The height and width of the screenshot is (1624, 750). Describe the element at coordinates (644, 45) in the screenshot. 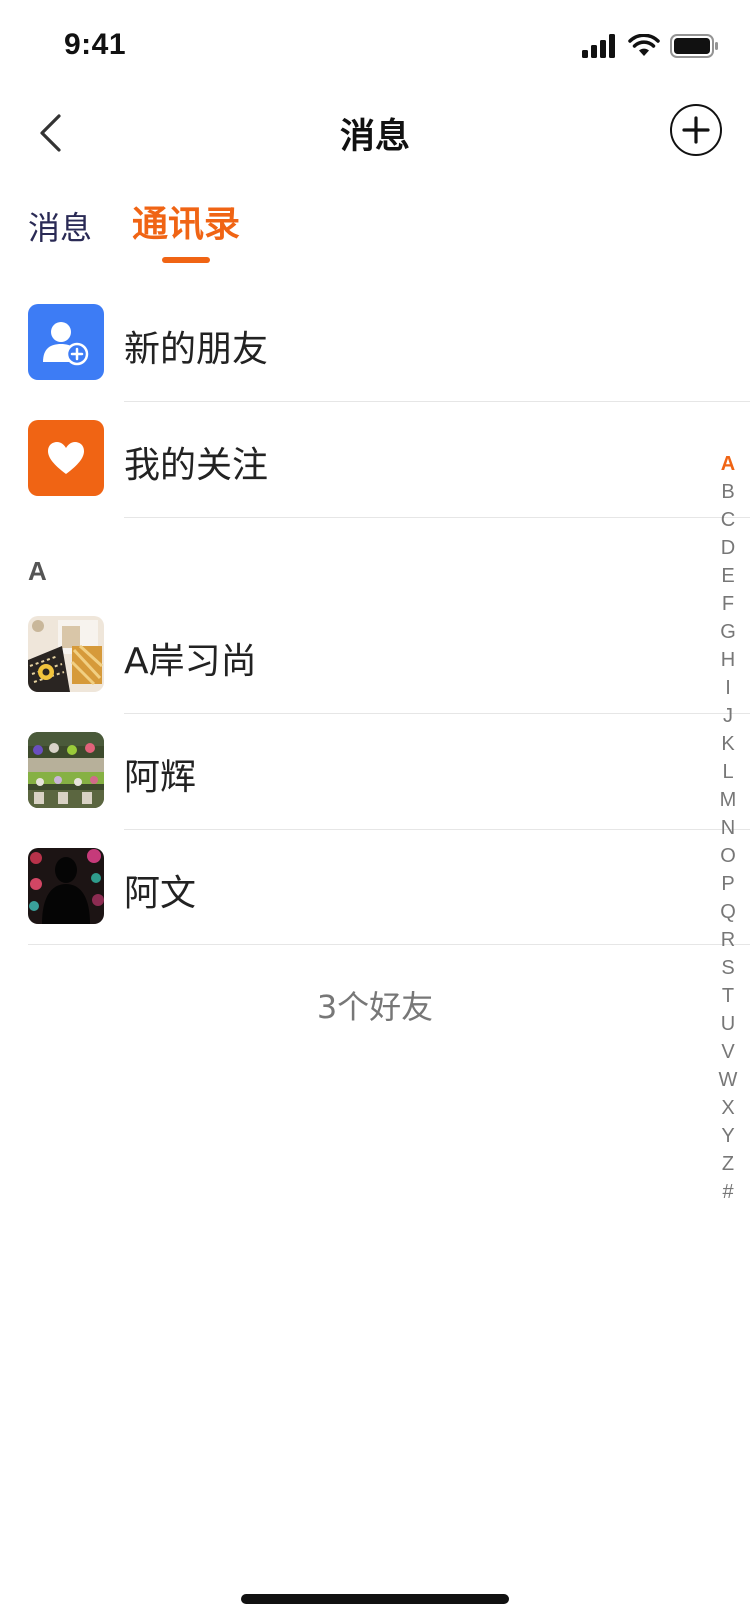

I see `wifi-icon` at that location.